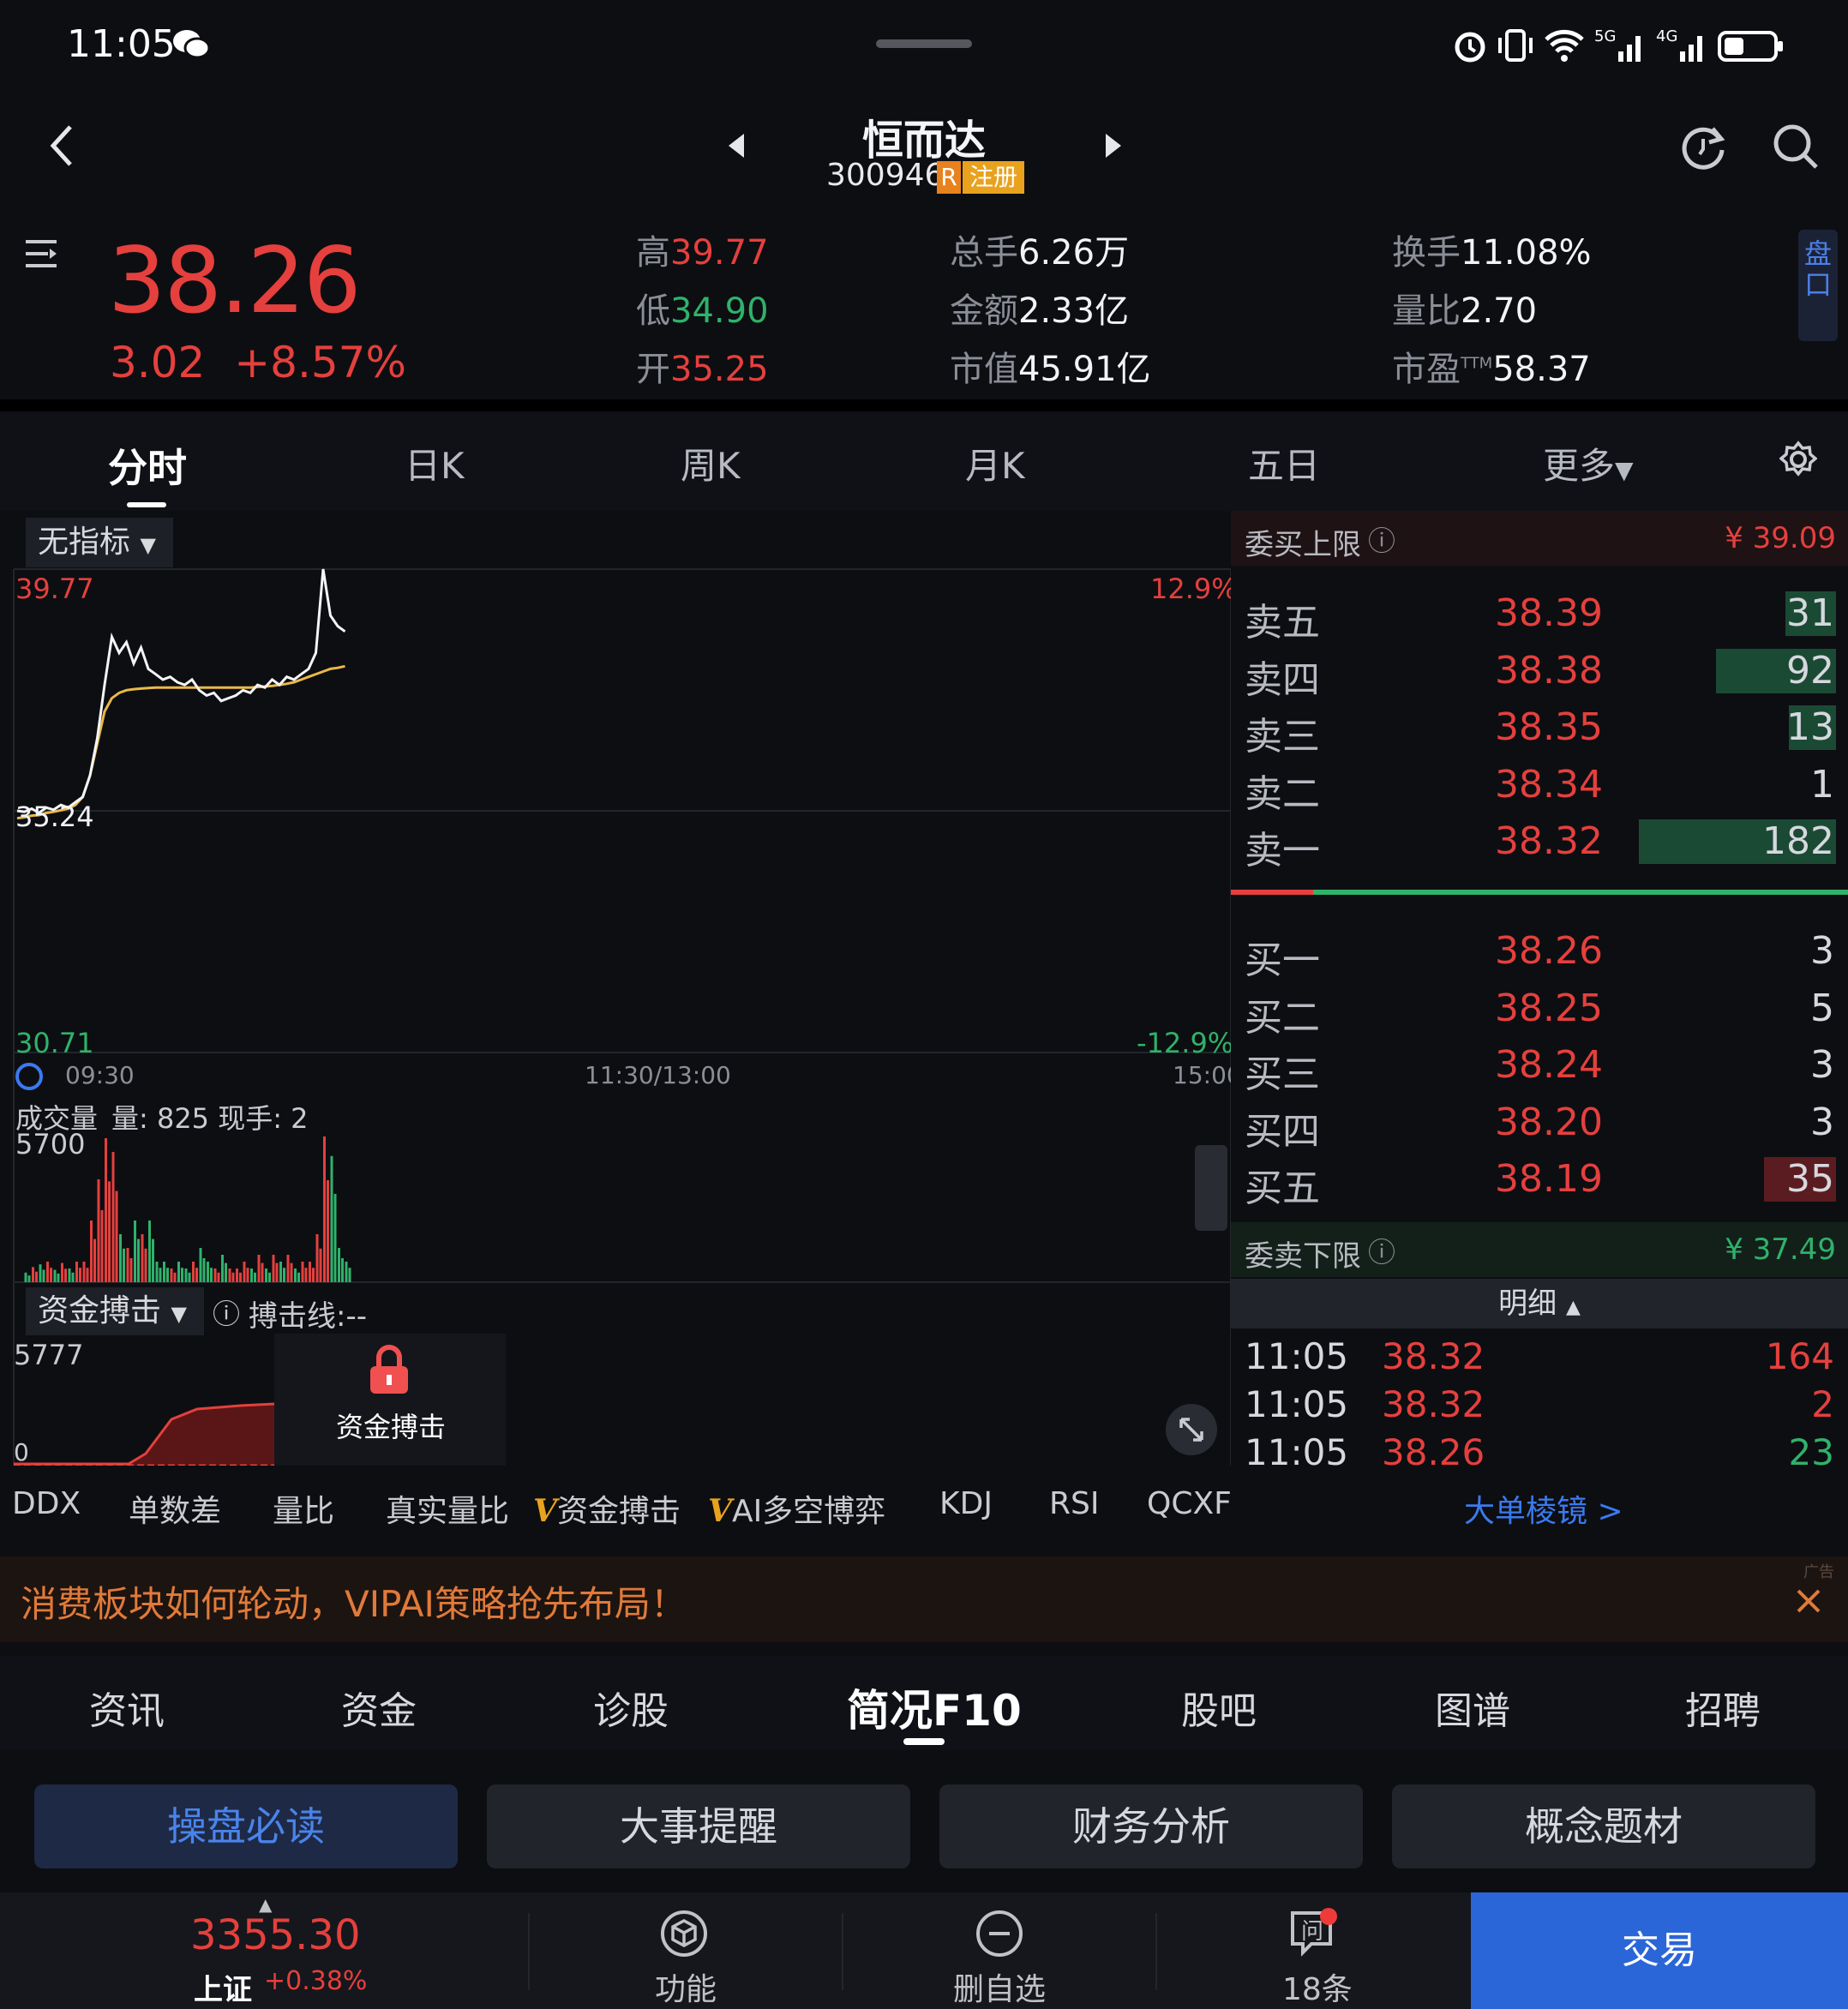 The height and width of the screenshot is (2009, 1848). What do you see at coordinates (995, 463) in the screenshot?
I see `tab-monthly-k: 月K` at bounding box center [995, 463].